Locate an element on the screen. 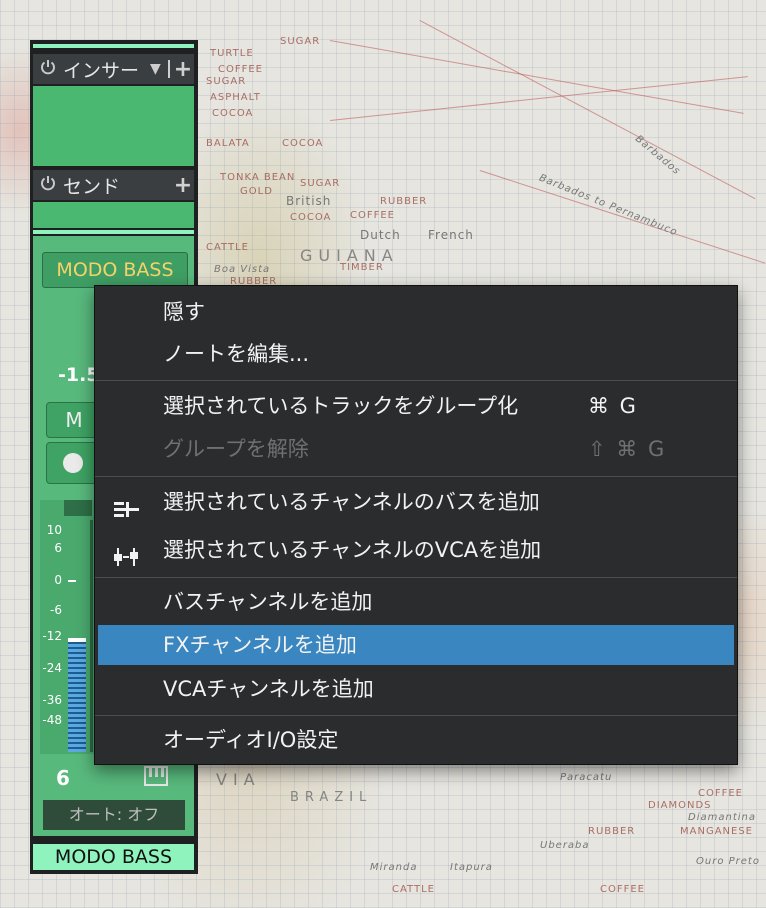  menu-item-label: 選択されているチャンネルのVCAを追加 is located at coordinates (352, 550).